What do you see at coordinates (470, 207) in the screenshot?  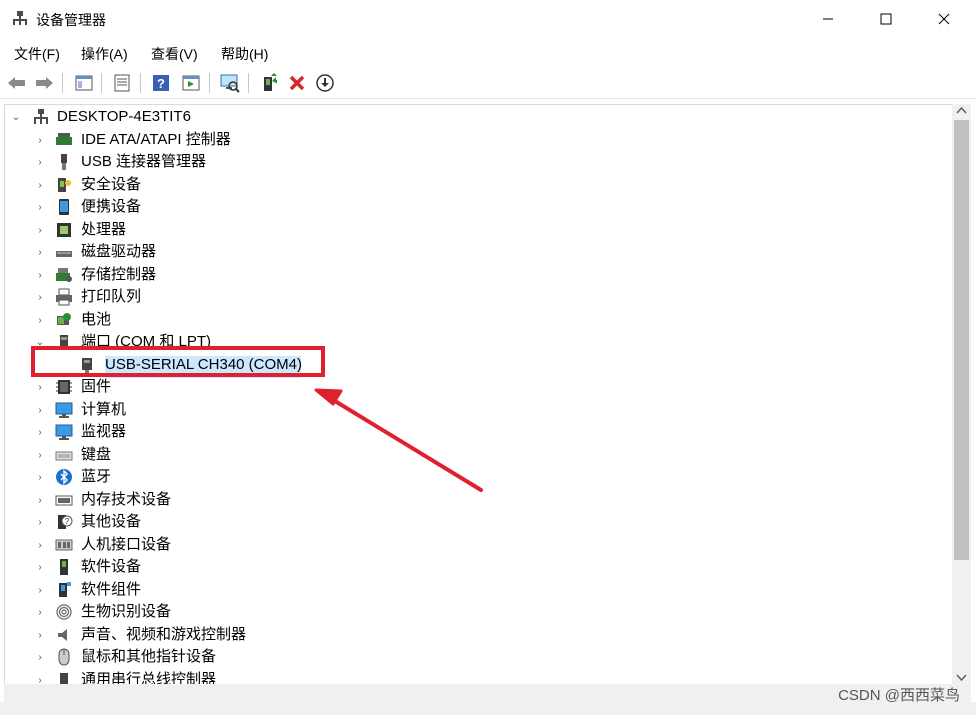 I see `tree-category-row: › 便携设备` at bounding box center [470, 207].